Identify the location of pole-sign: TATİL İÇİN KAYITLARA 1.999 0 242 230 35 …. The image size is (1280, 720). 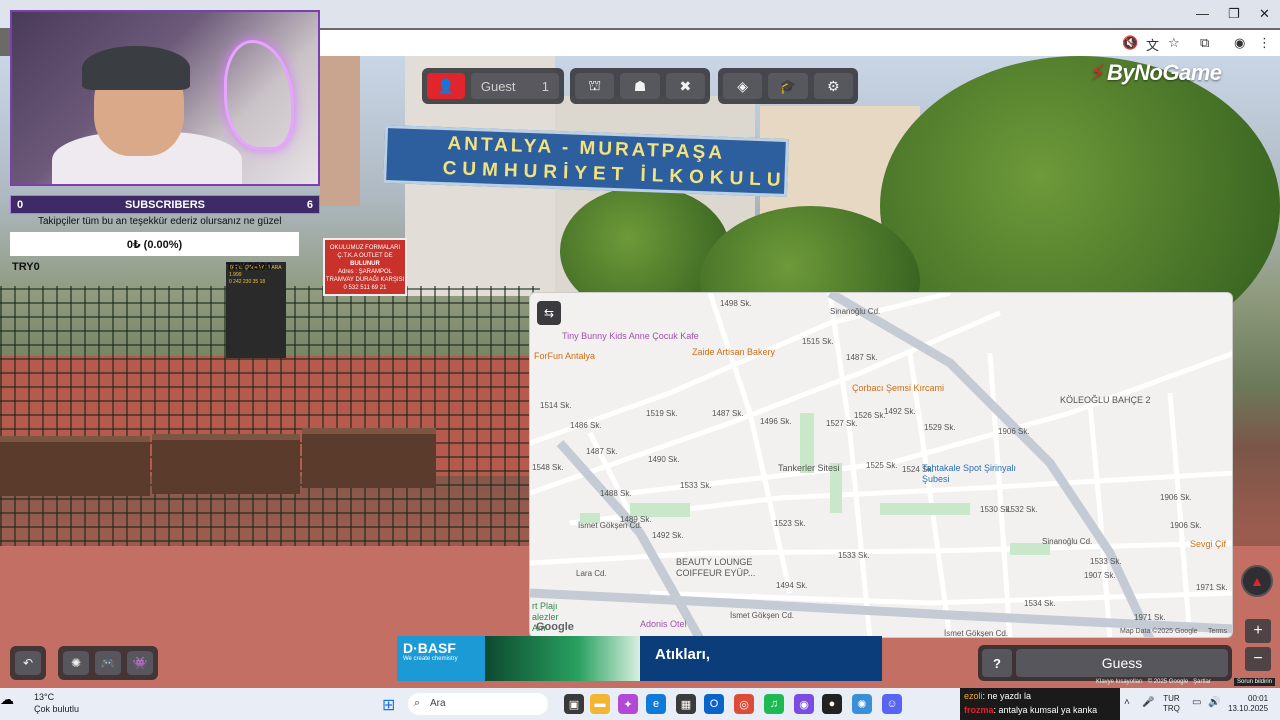
(256, 310).